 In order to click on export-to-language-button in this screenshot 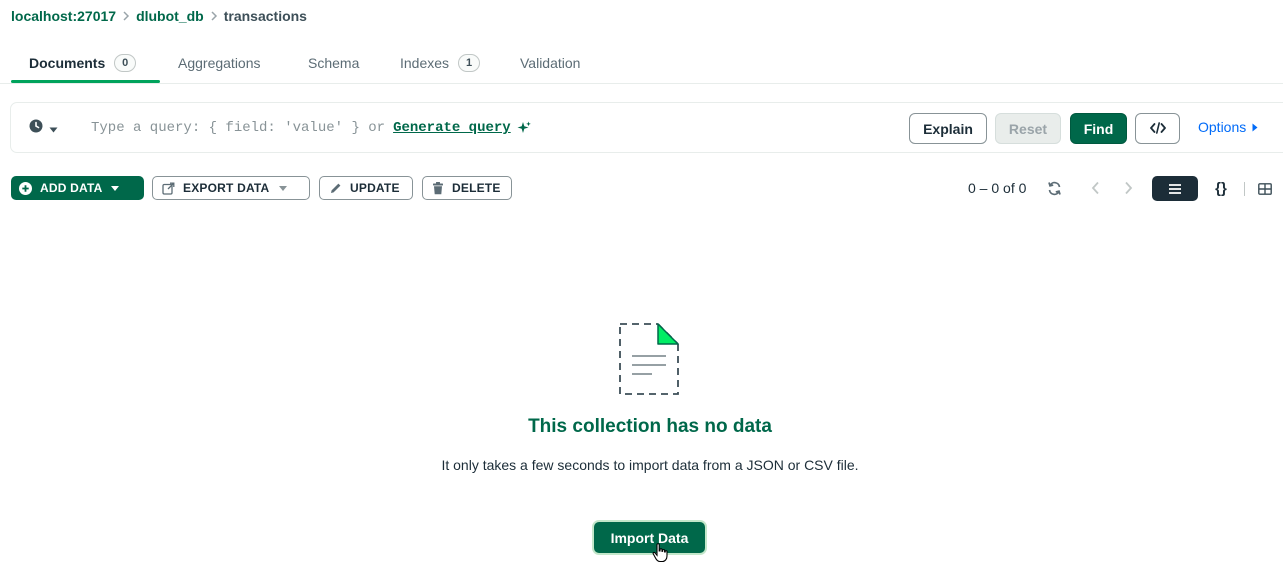, I will do `click(1157, 128)`.